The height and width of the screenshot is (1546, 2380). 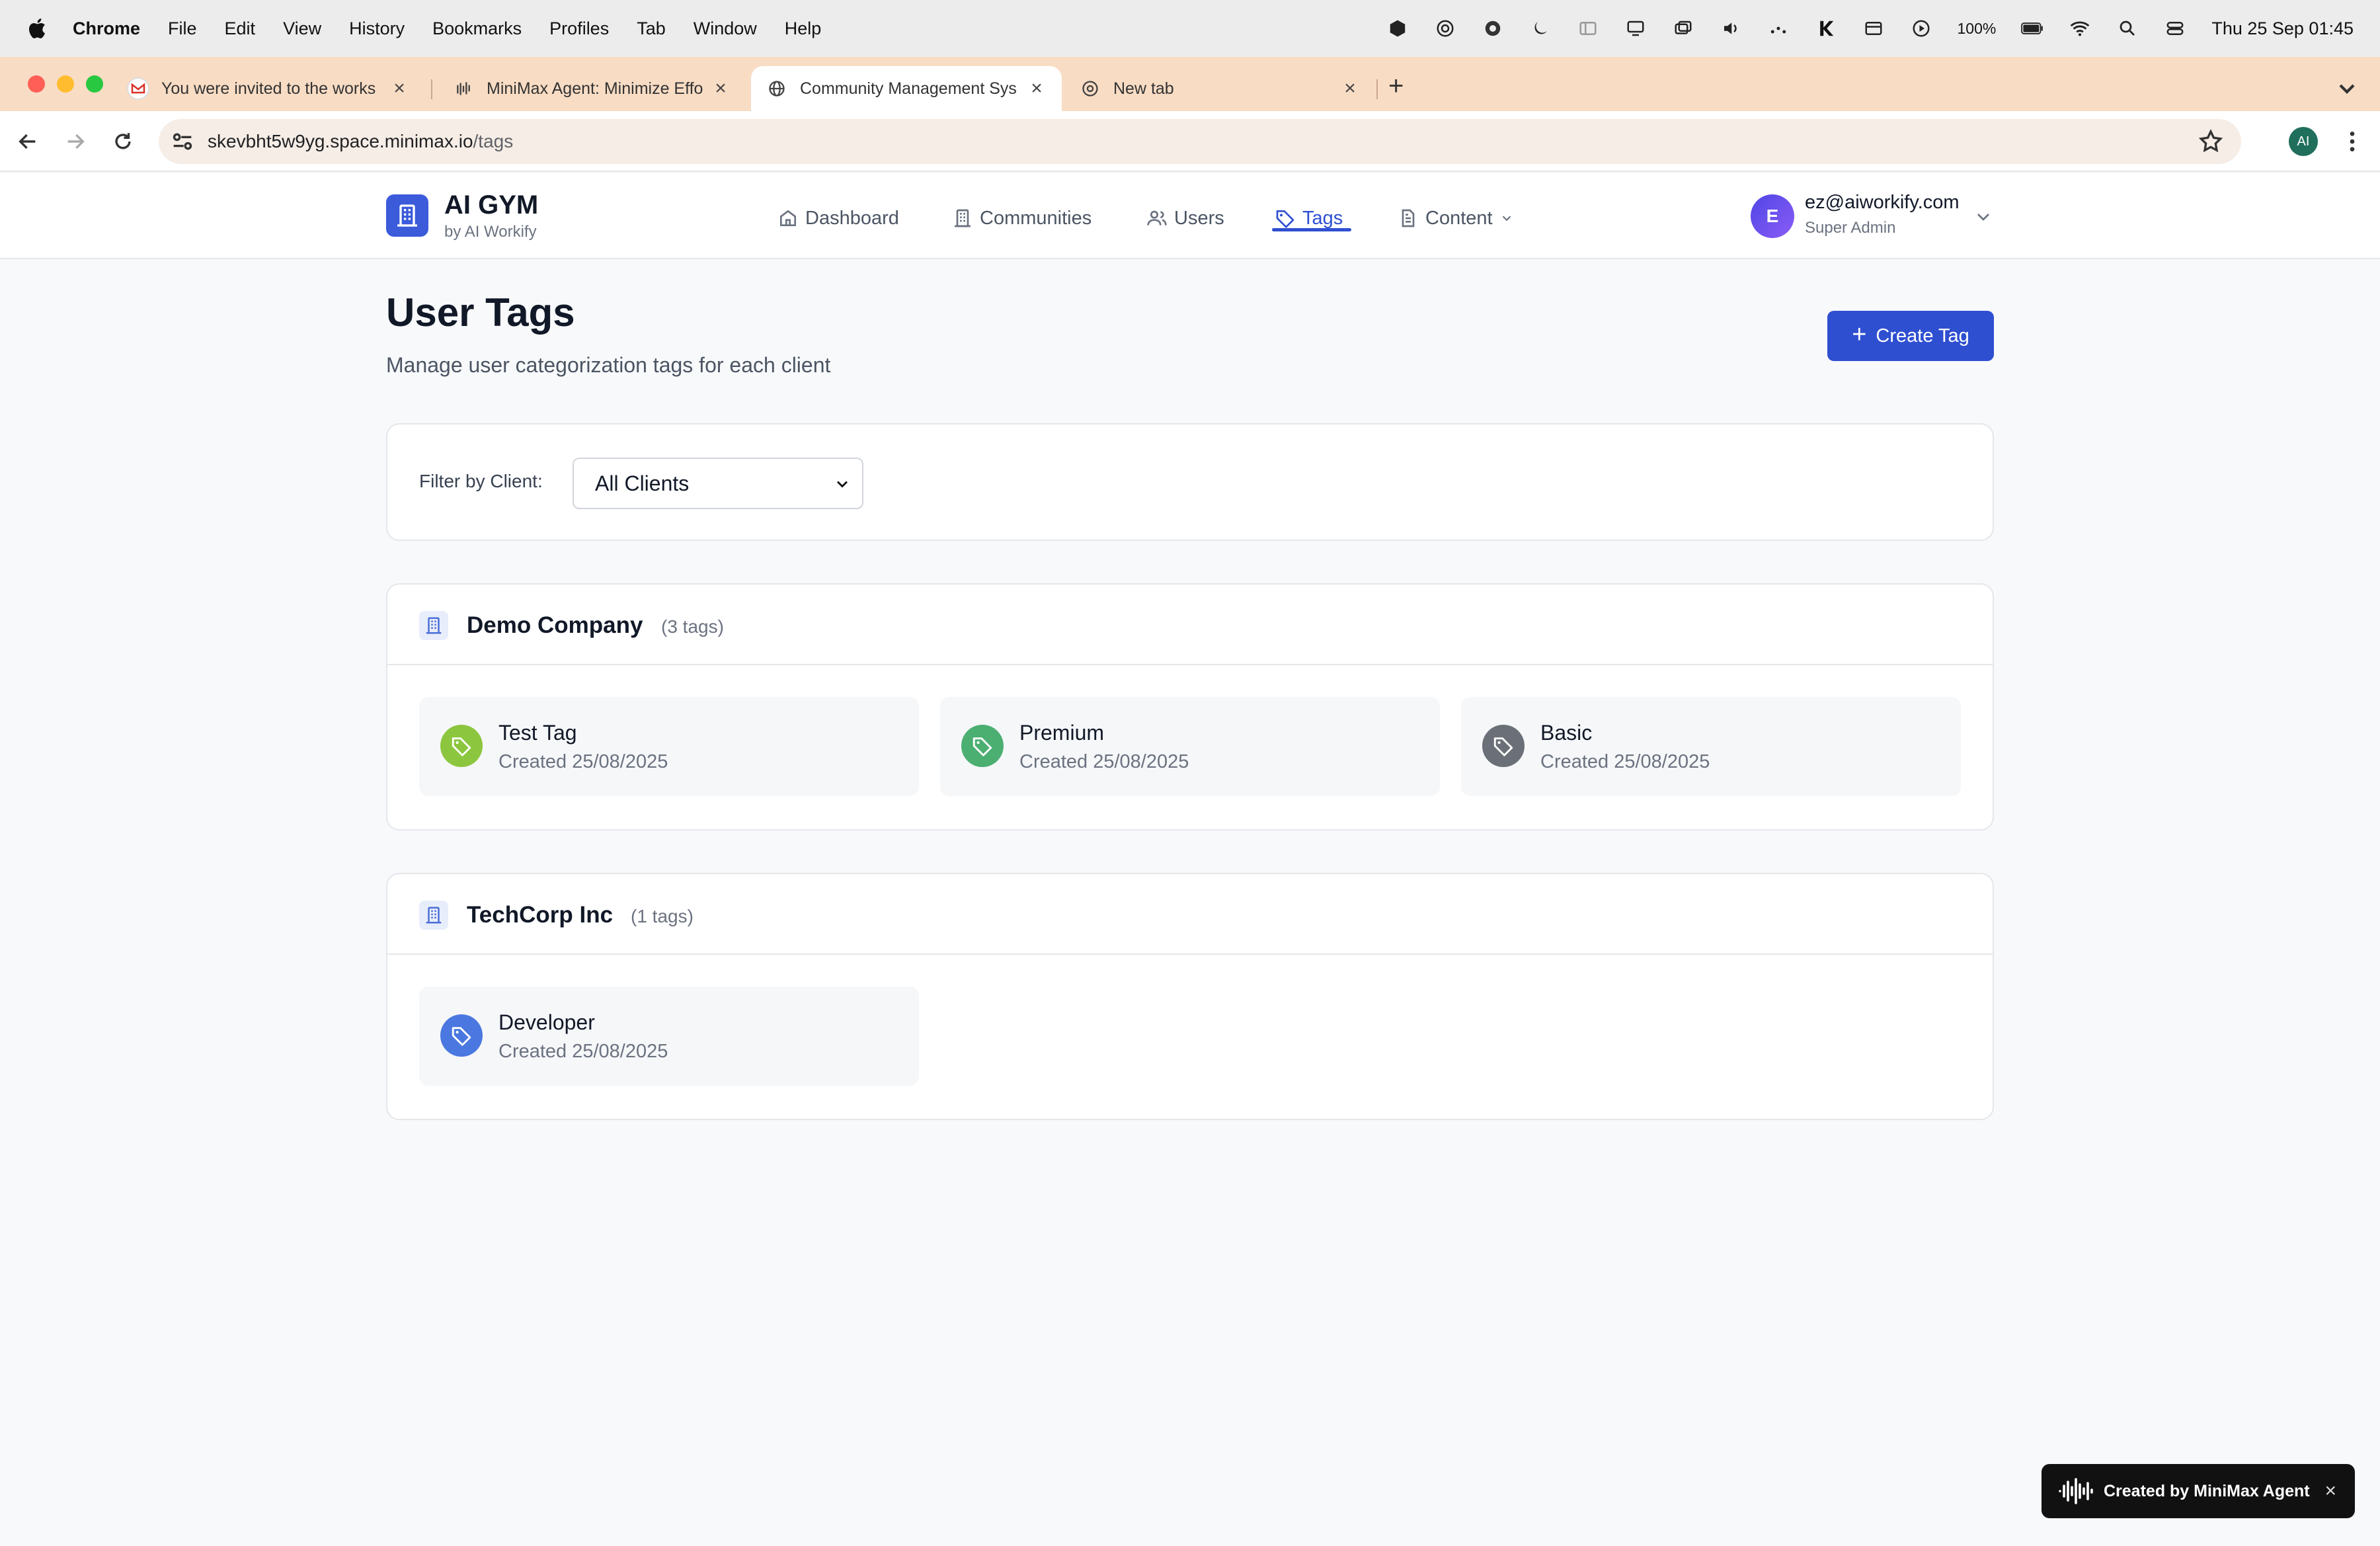 I want to click on menu-view: View, so click(x=302, y=29).